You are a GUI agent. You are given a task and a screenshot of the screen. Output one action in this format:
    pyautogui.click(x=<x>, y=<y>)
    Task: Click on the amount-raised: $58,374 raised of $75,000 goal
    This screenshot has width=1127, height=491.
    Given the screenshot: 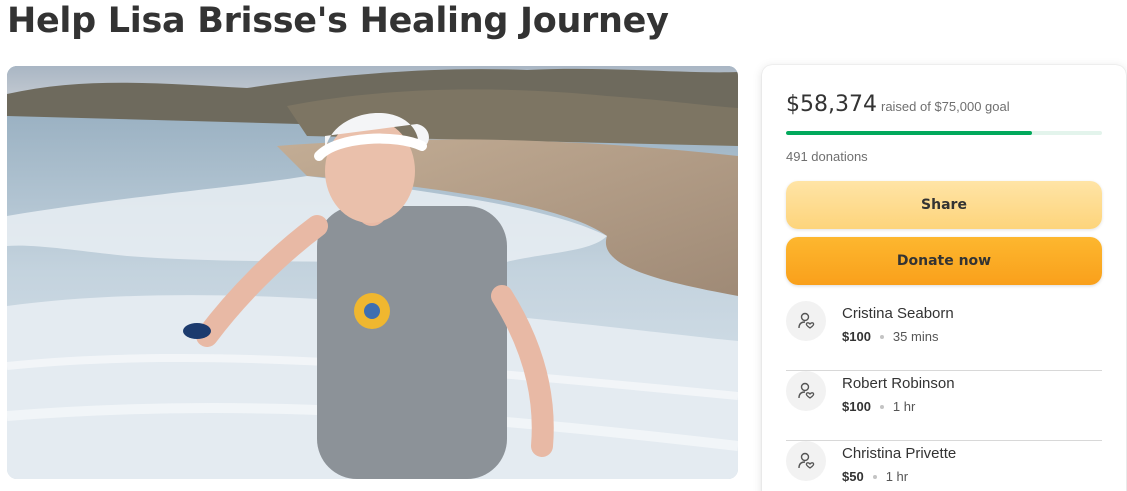 What is the action you would take?
    pyautogui.click(x=898, y=104)
    